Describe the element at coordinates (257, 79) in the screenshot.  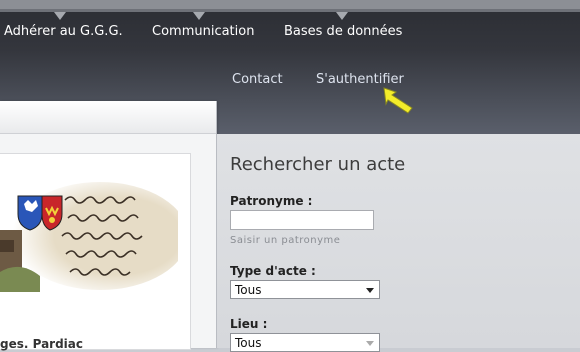
I see `nav-item-contact: Contact` at that location.